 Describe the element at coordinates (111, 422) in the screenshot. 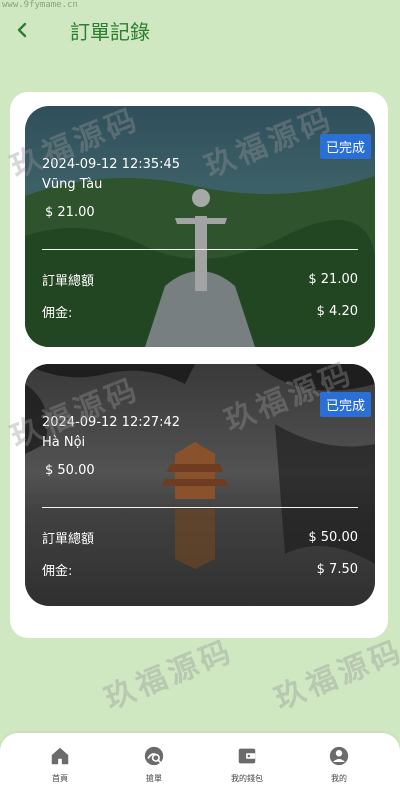

I see `order-time: 2024-09-12 12:27:42` at that location.